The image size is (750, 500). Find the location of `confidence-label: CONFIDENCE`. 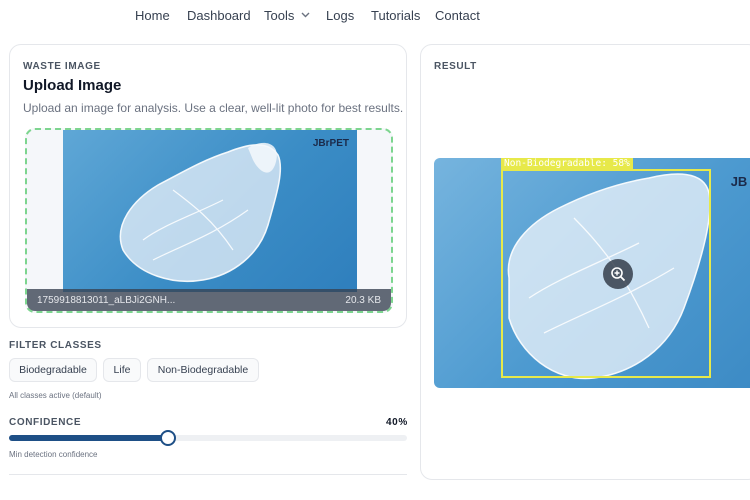

confidence-label: CONFIDENCE is located at coordinates (45, 422).